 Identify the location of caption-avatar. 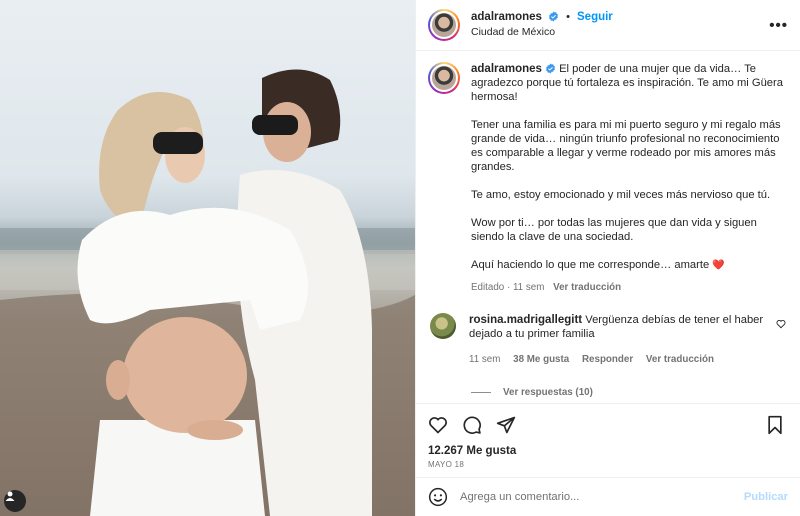
(444, 78).